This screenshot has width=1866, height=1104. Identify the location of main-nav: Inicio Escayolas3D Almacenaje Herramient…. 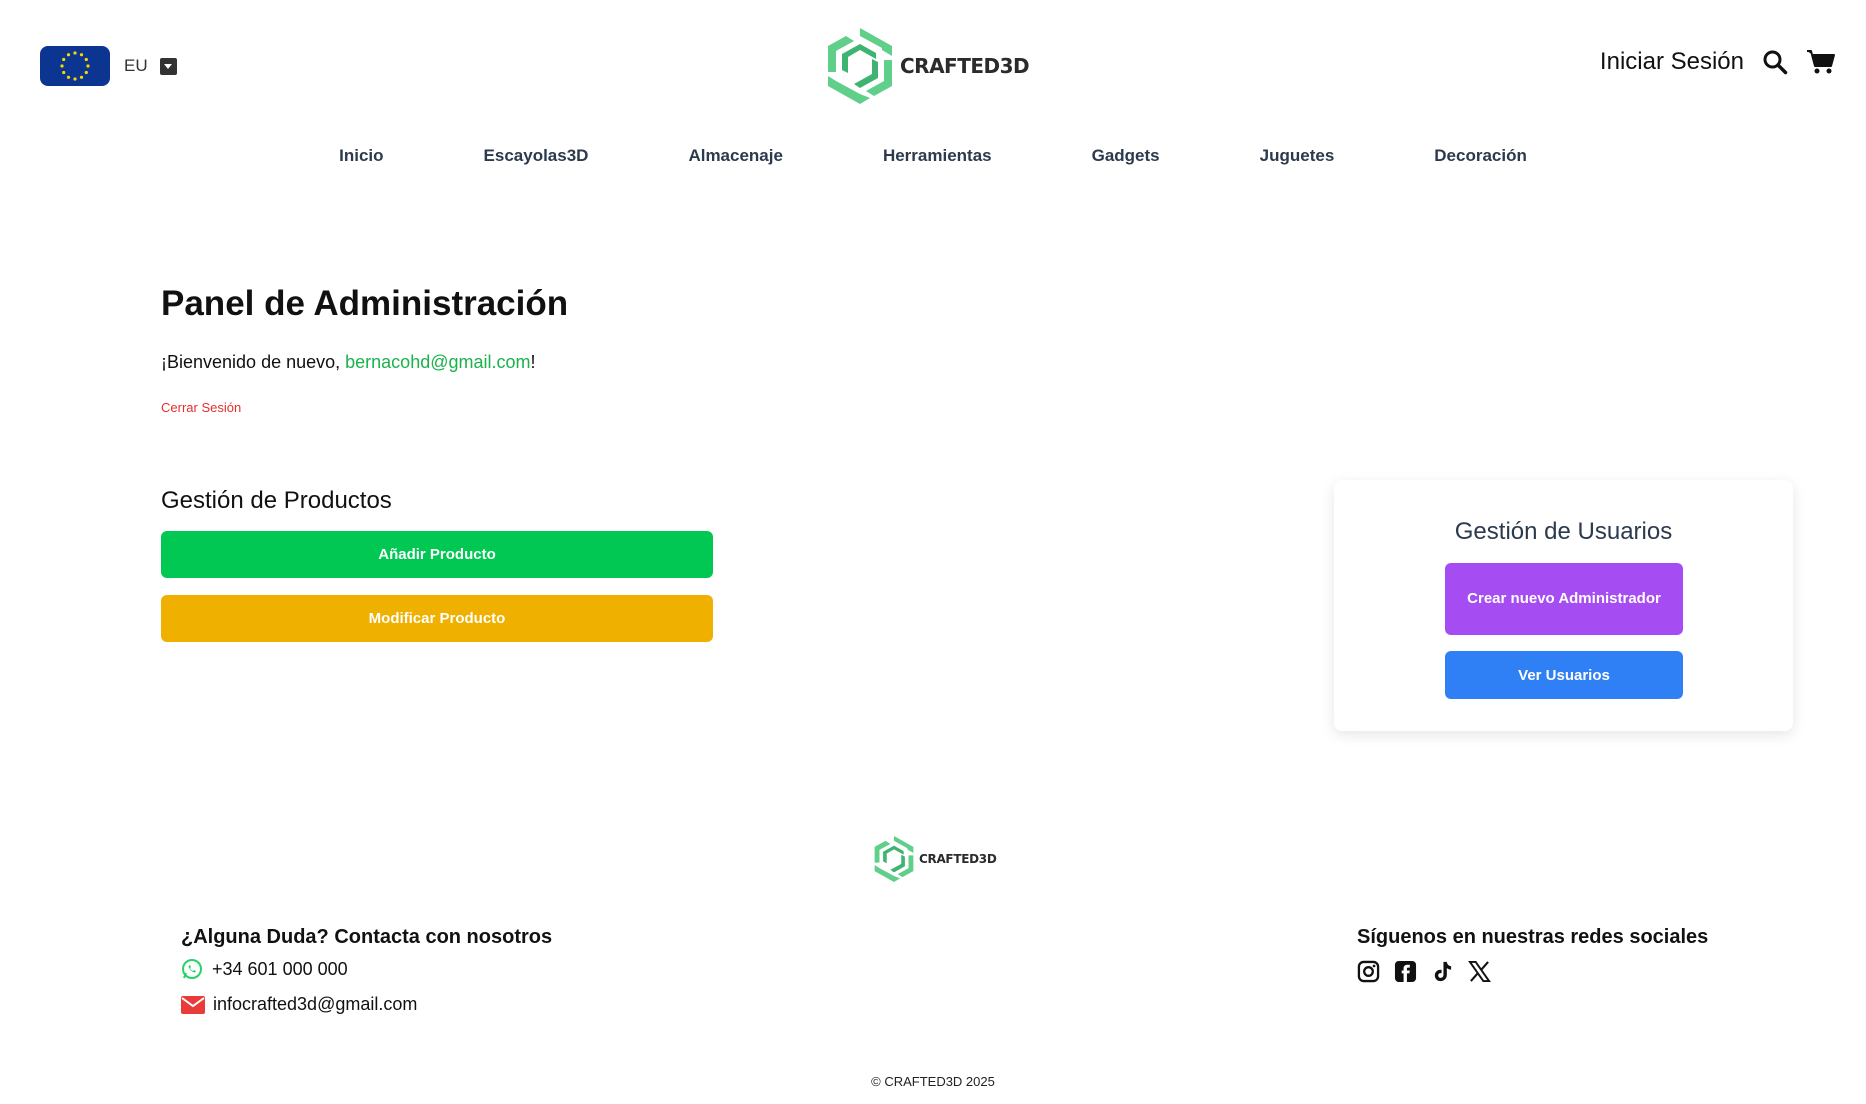
(933, 156).